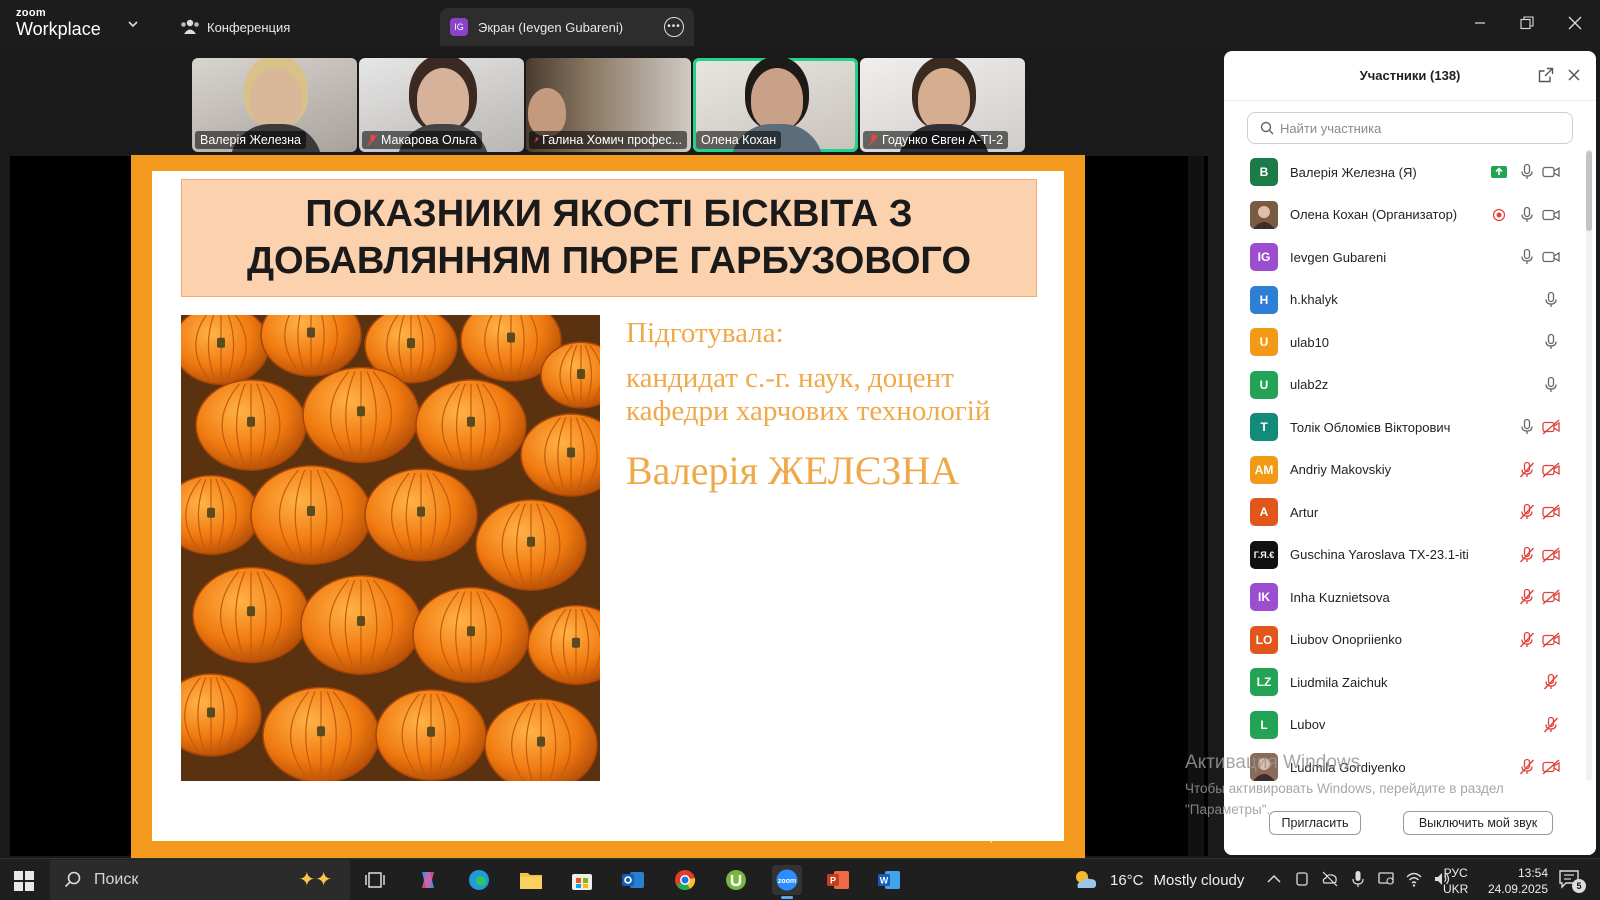  Describe the element at coordinates (942, 105) in the screenshot. I see `video-tile: Годунко Євген А-ТІ-2` at that location.